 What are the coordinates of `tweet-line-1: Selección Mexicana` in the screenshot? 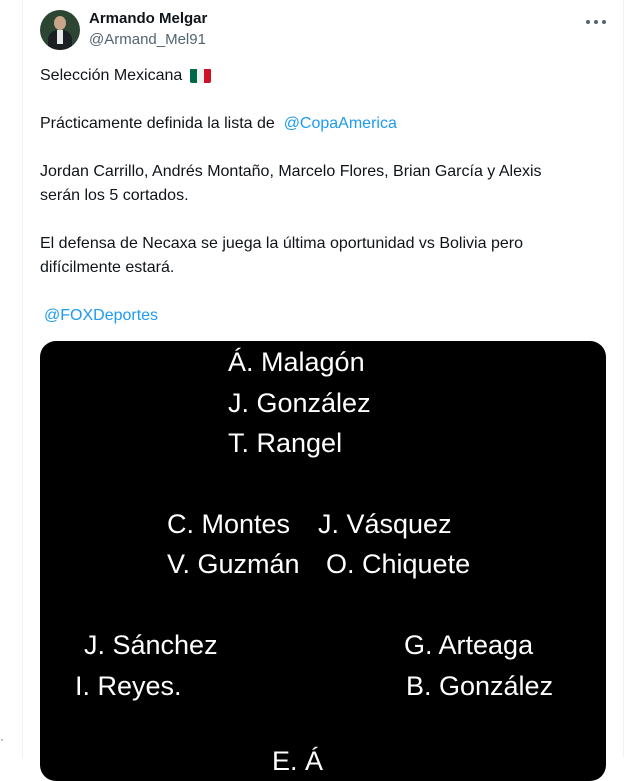 It's located at (126, 76).